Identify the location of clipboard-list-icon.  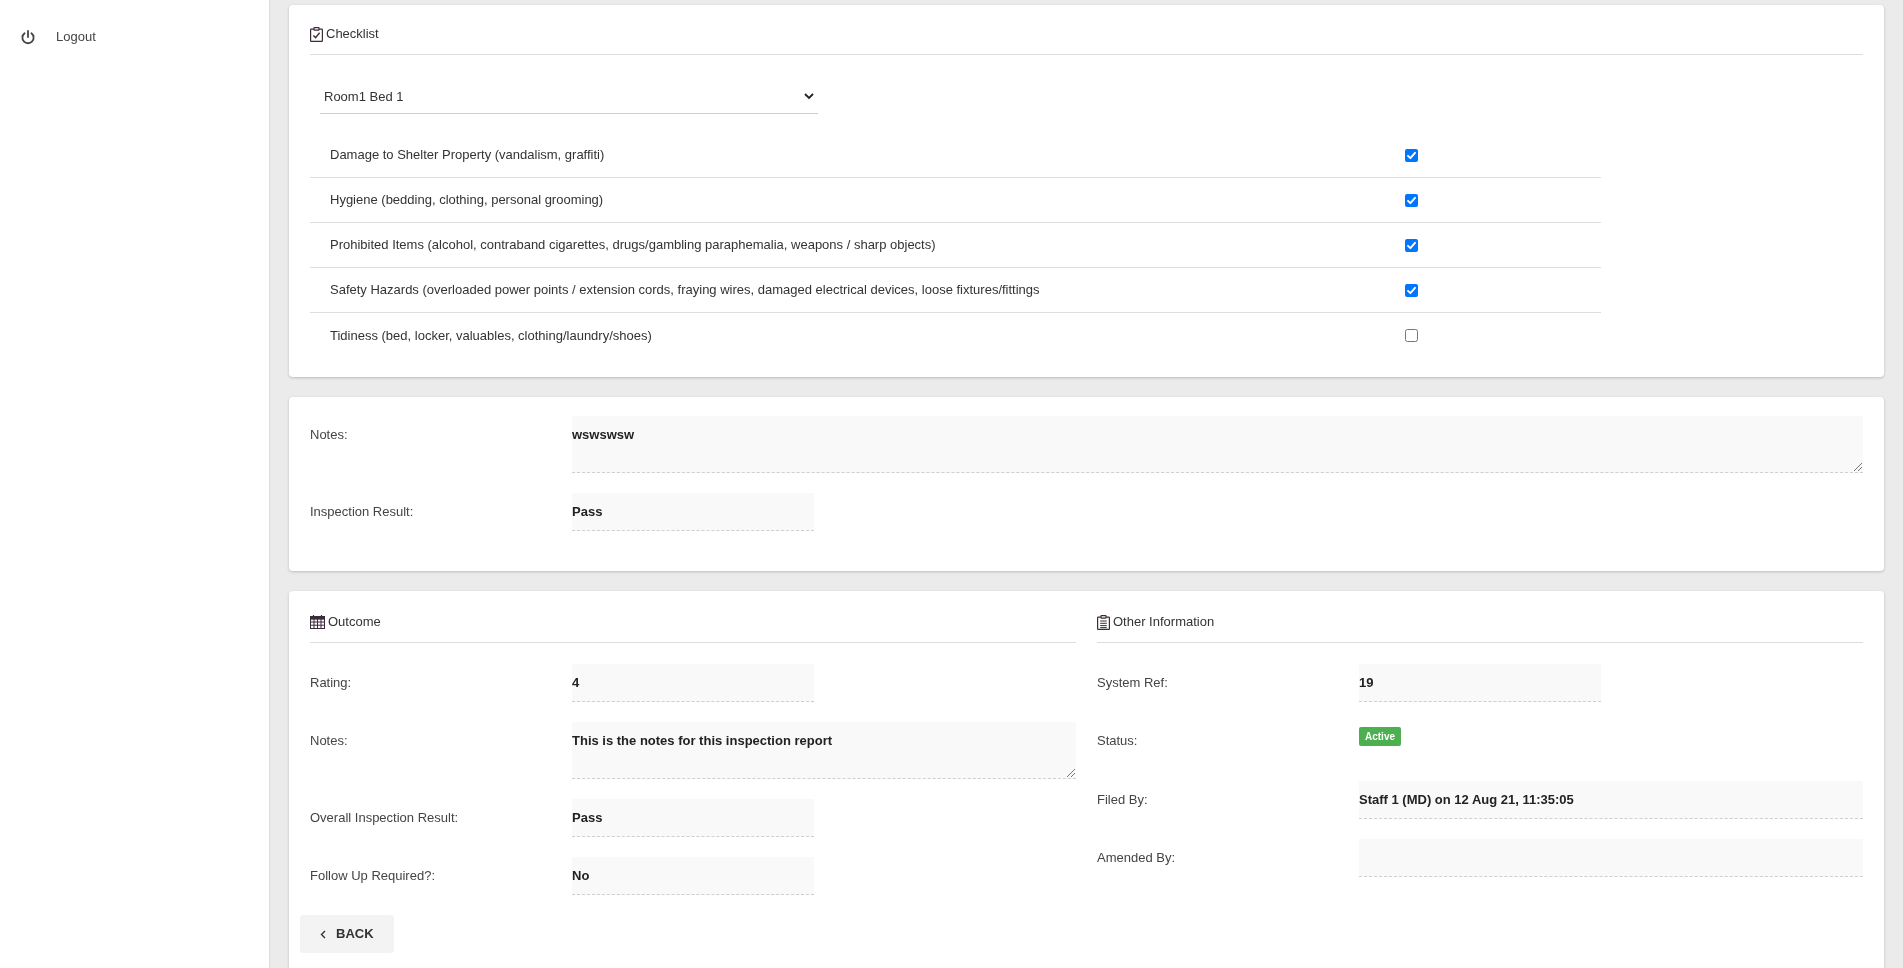
(1103, 622).